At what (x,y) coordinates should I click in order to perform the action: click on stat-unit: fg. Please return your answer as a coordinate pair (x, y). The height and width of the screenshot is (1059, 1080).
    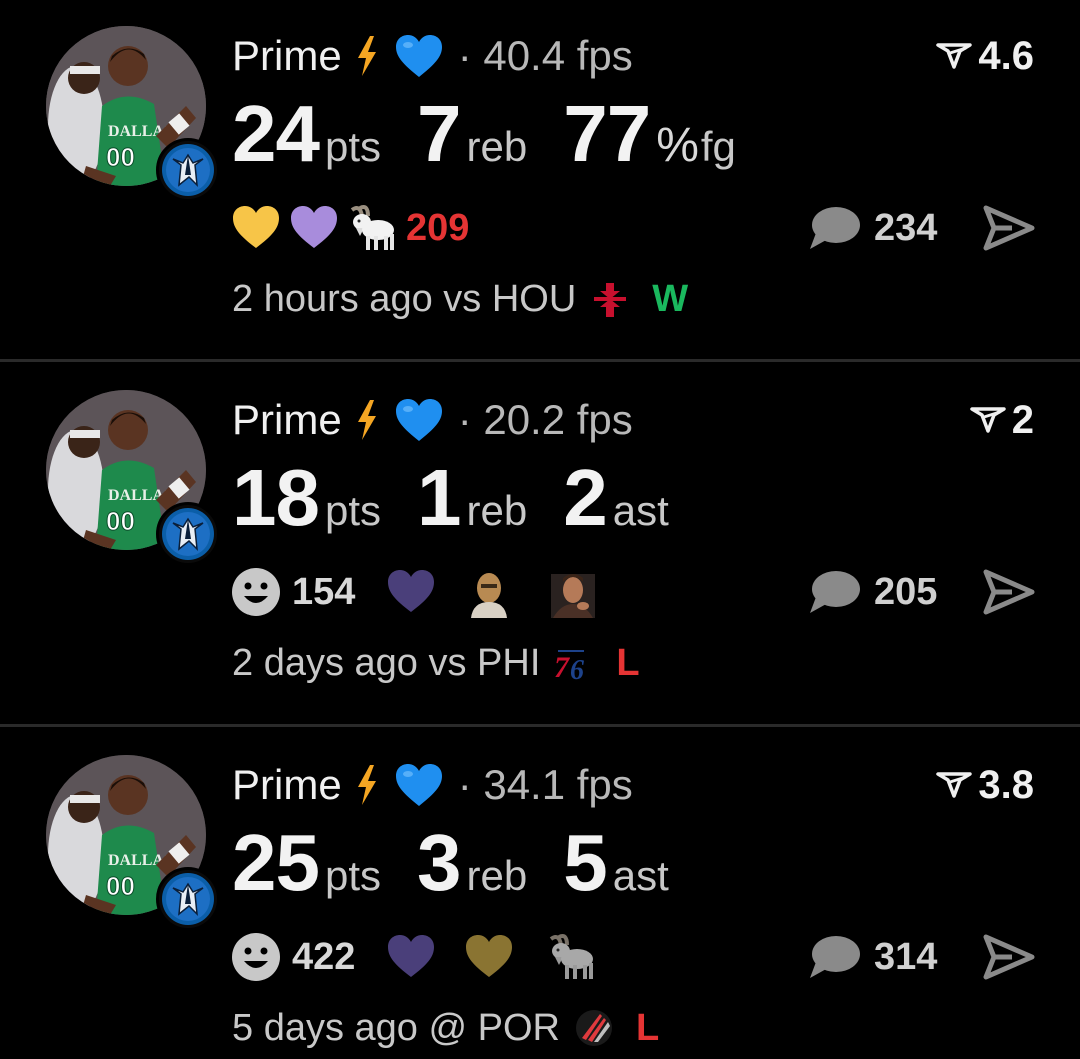
    Looking at the image, I should click on (718, 146).